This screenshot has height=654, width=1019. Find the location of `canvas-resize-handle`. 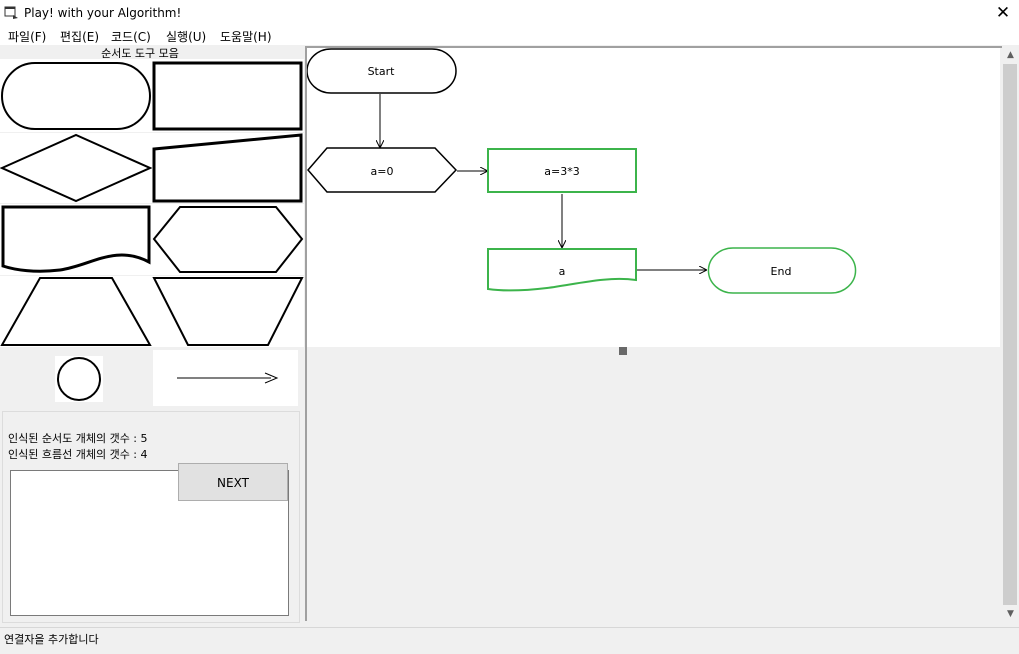

canvas-resize-handle is located at coordinates (623, 351).